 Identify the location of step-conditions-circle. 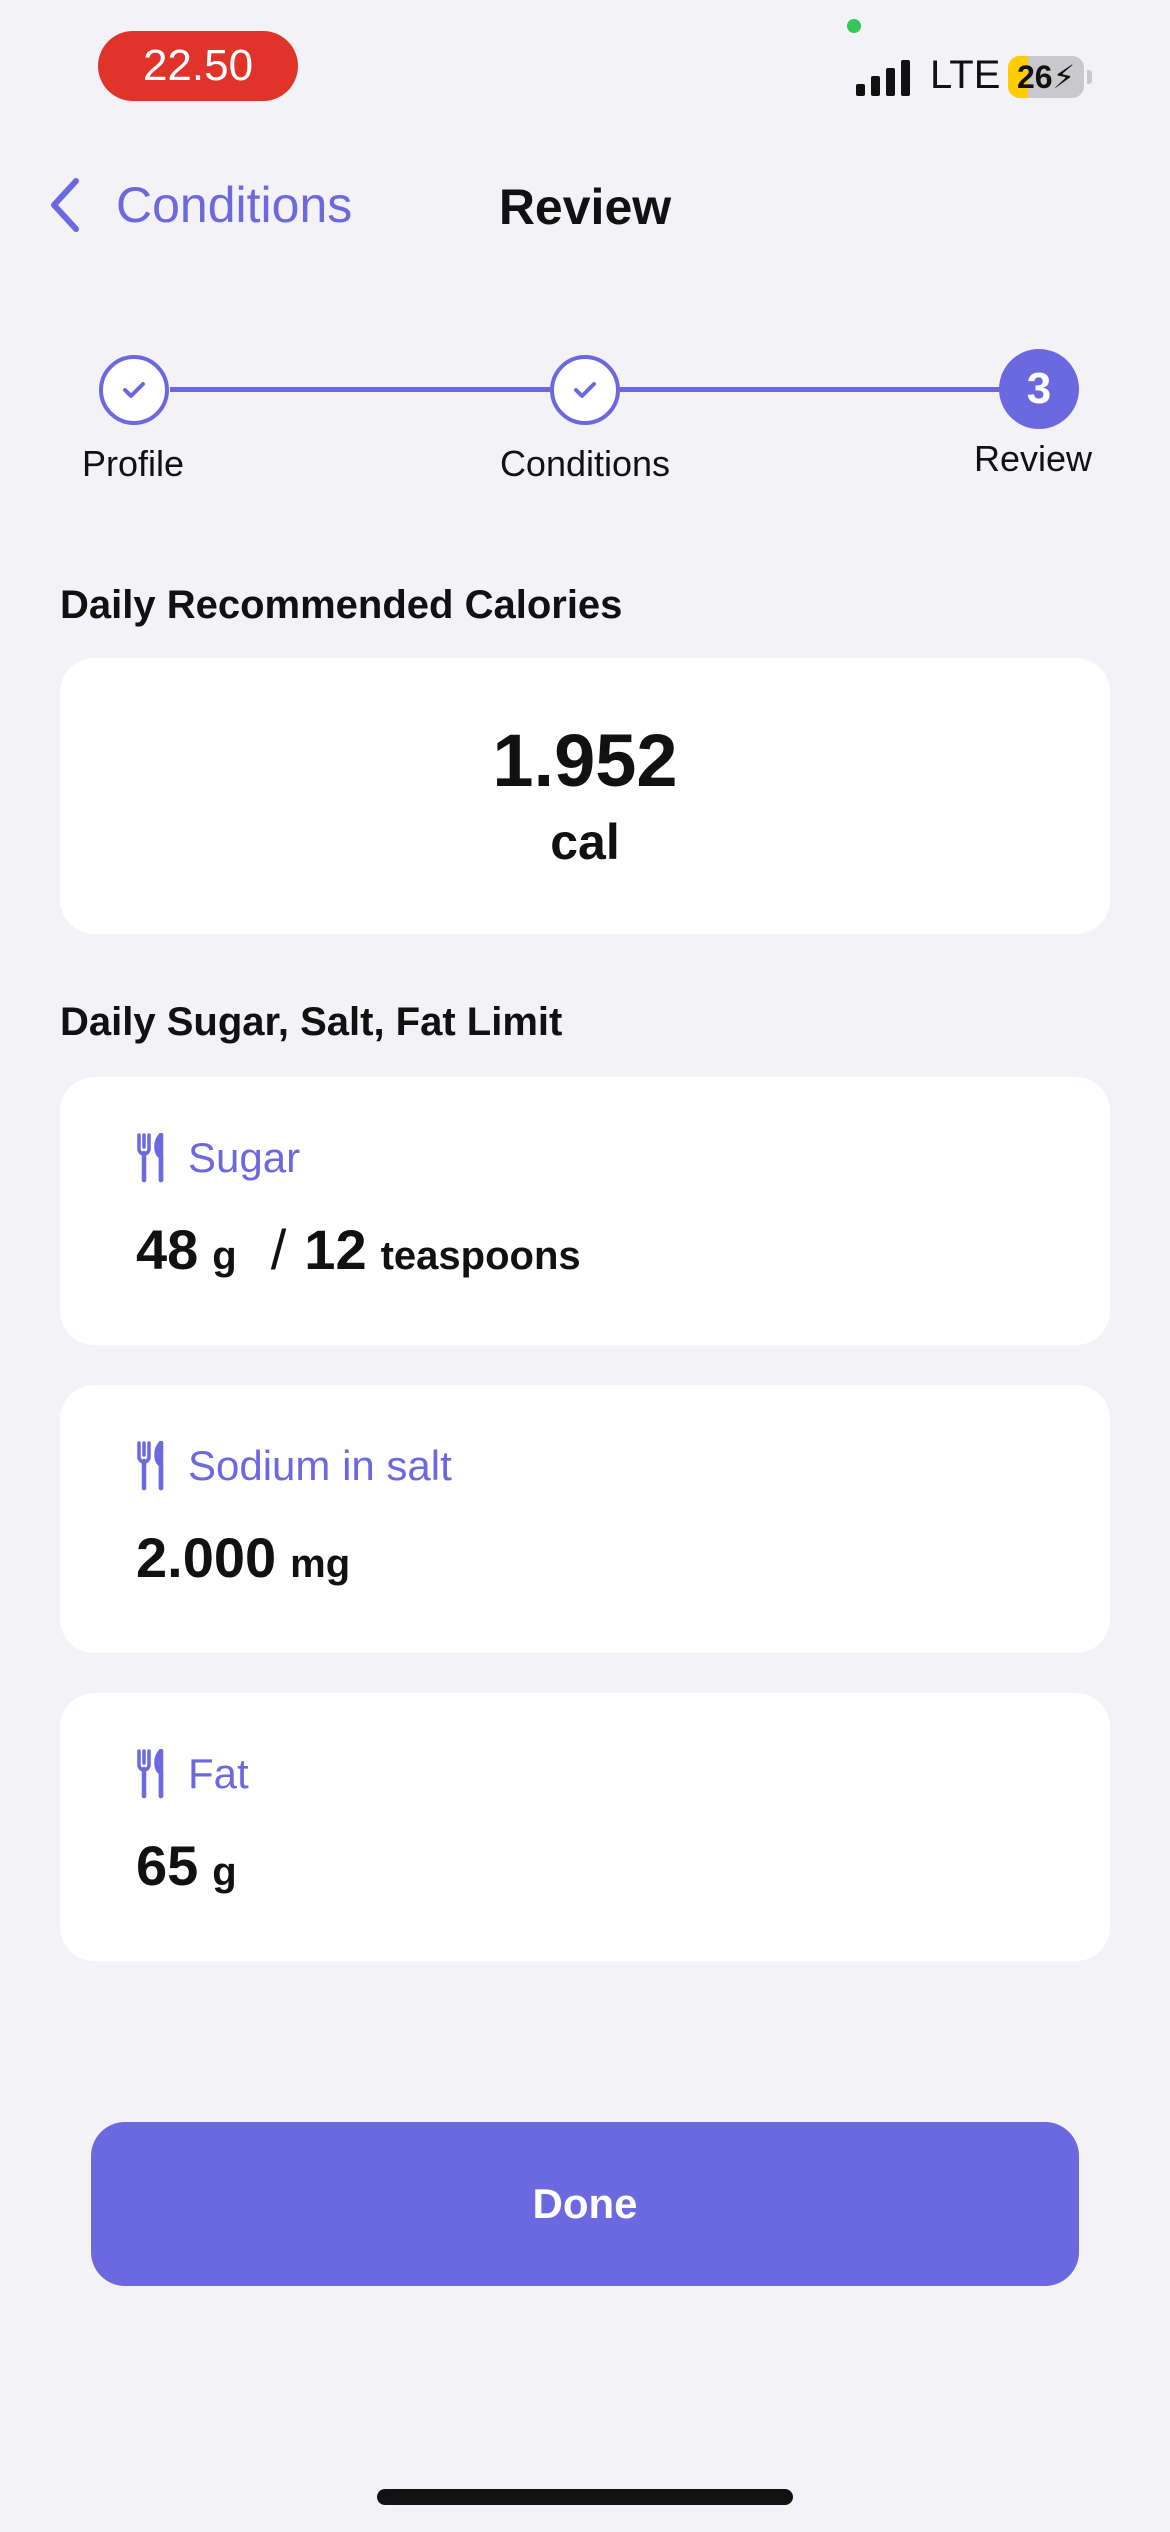
(585, 390).